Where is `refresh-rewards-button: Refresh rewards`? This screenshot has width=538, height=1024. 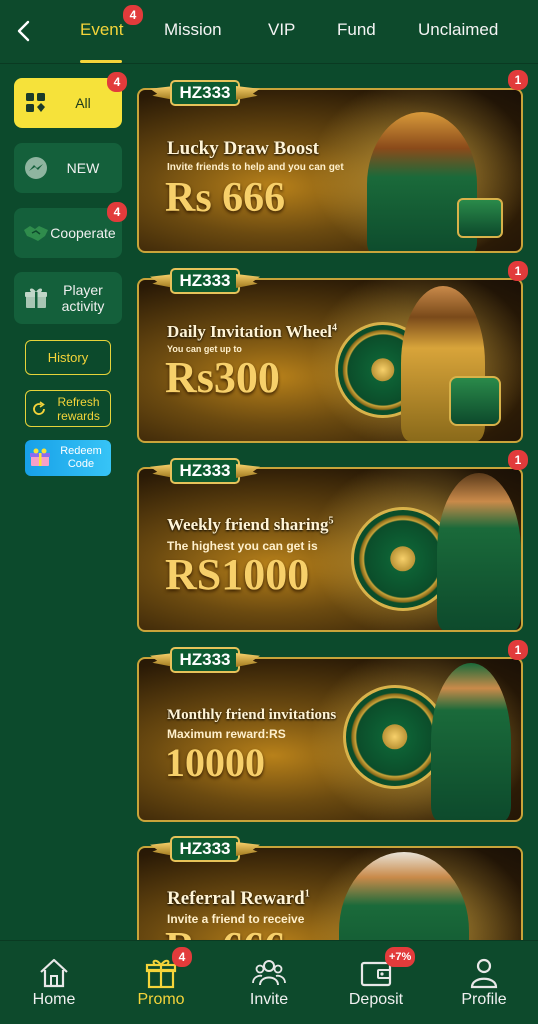
refresh-rewards-button: Refresh rewards is located at coordinates (68, 408).